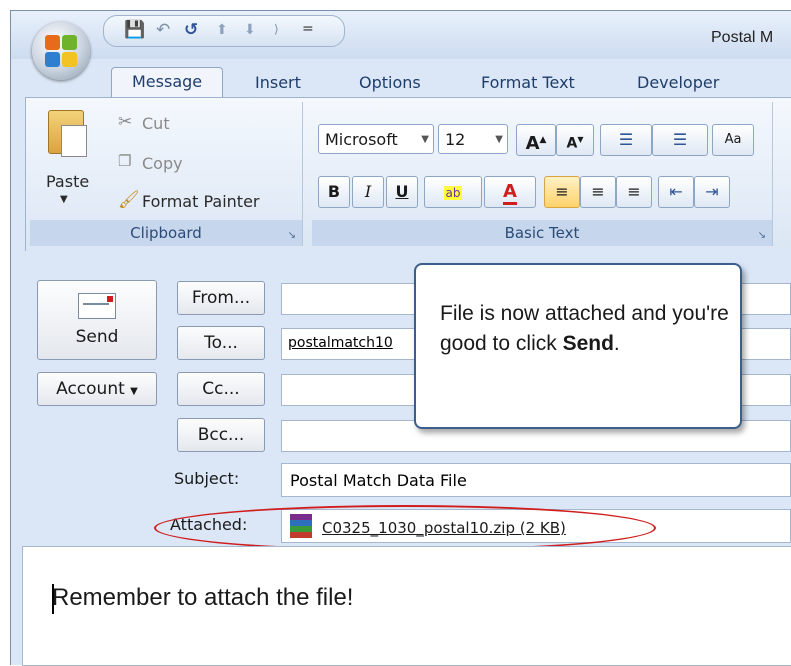  Describe the element at coordinates (97, 320) in the screenshot. I see `send-button: Send` at that location.